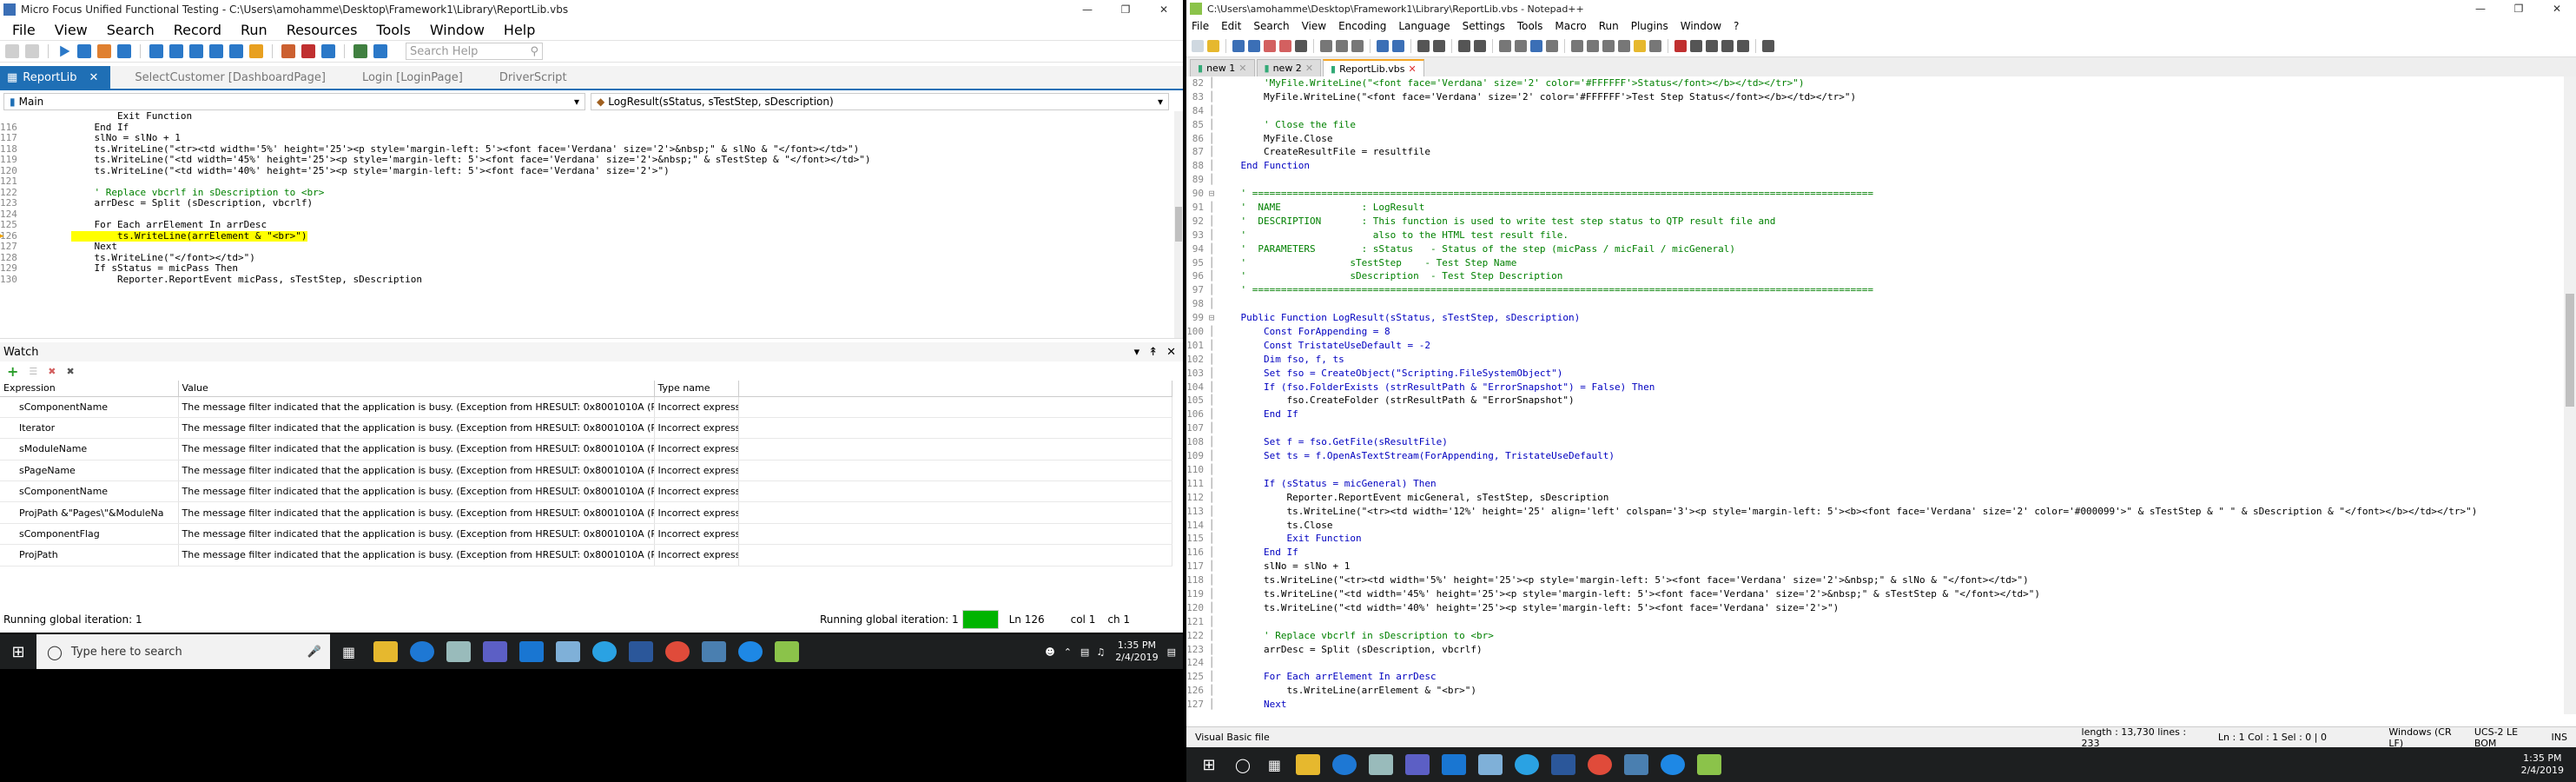 This screenshot has width=2576, height=782. I want to click on minimize-icon: —, so click(1087, 10).